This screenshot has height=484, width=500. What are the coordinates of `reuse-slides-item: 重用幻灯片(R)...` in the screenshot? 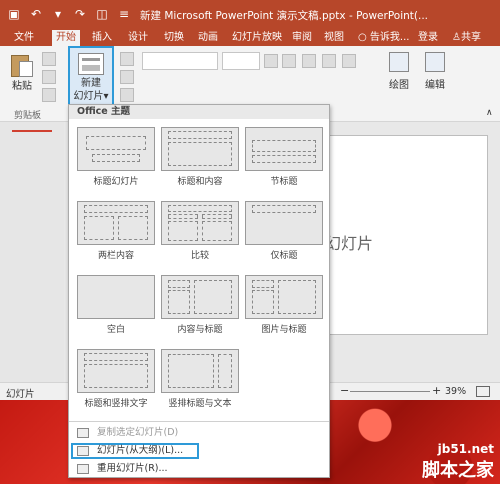 It's located at (199, 469).